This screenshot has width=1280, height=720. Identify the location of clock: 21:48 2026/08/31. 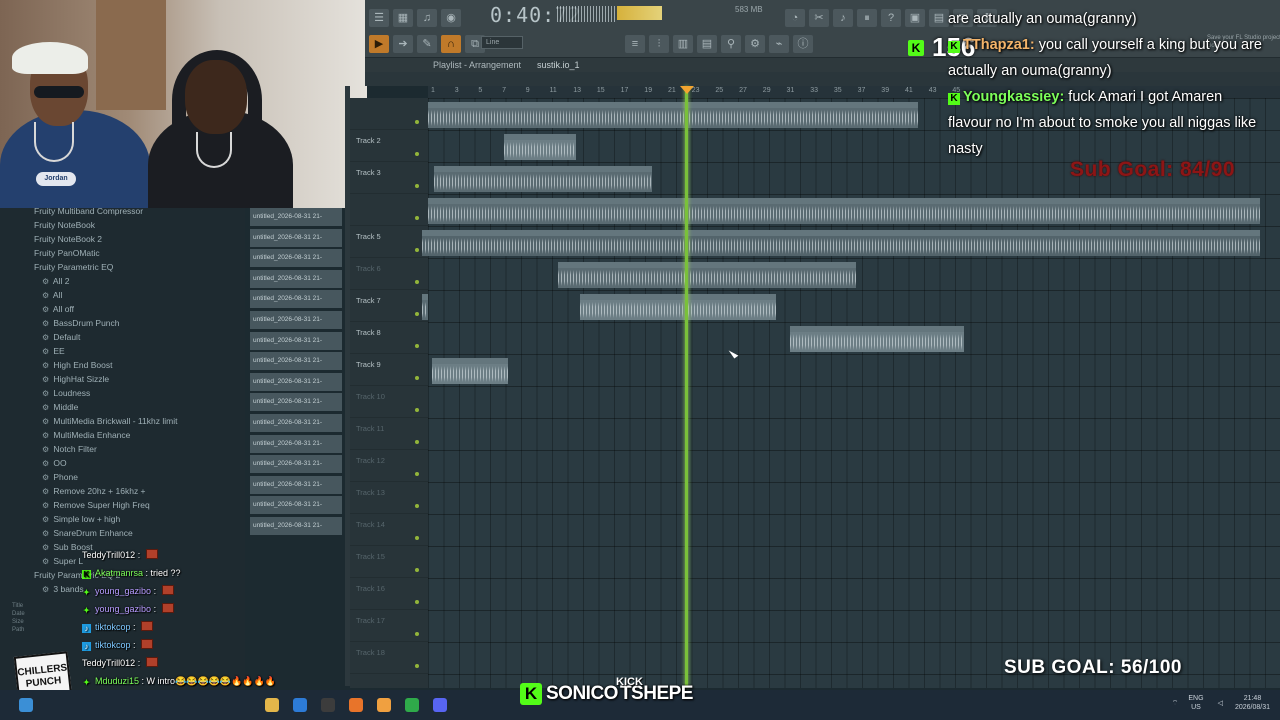
(1252, 703).